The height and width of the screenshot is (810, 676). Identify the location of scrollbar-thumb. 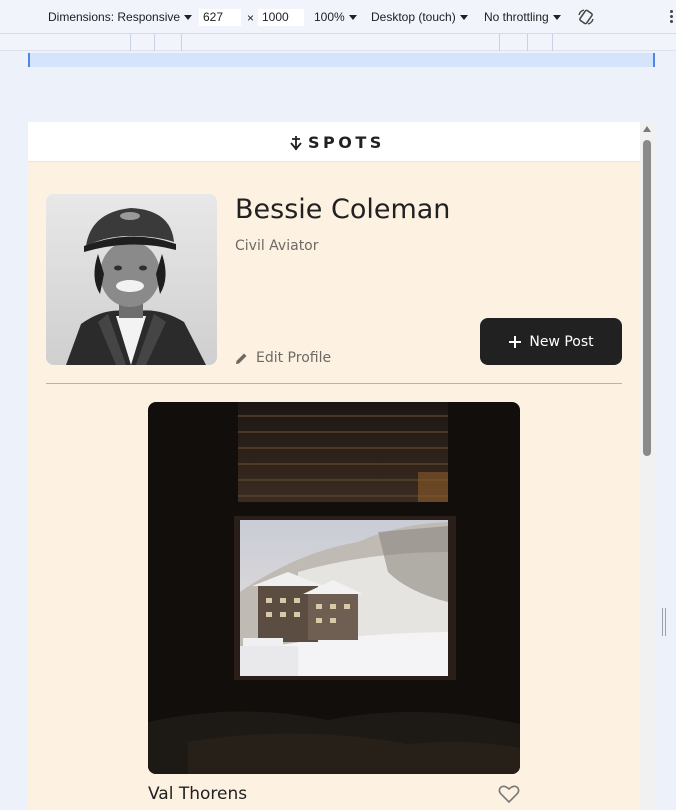
(647, 298).